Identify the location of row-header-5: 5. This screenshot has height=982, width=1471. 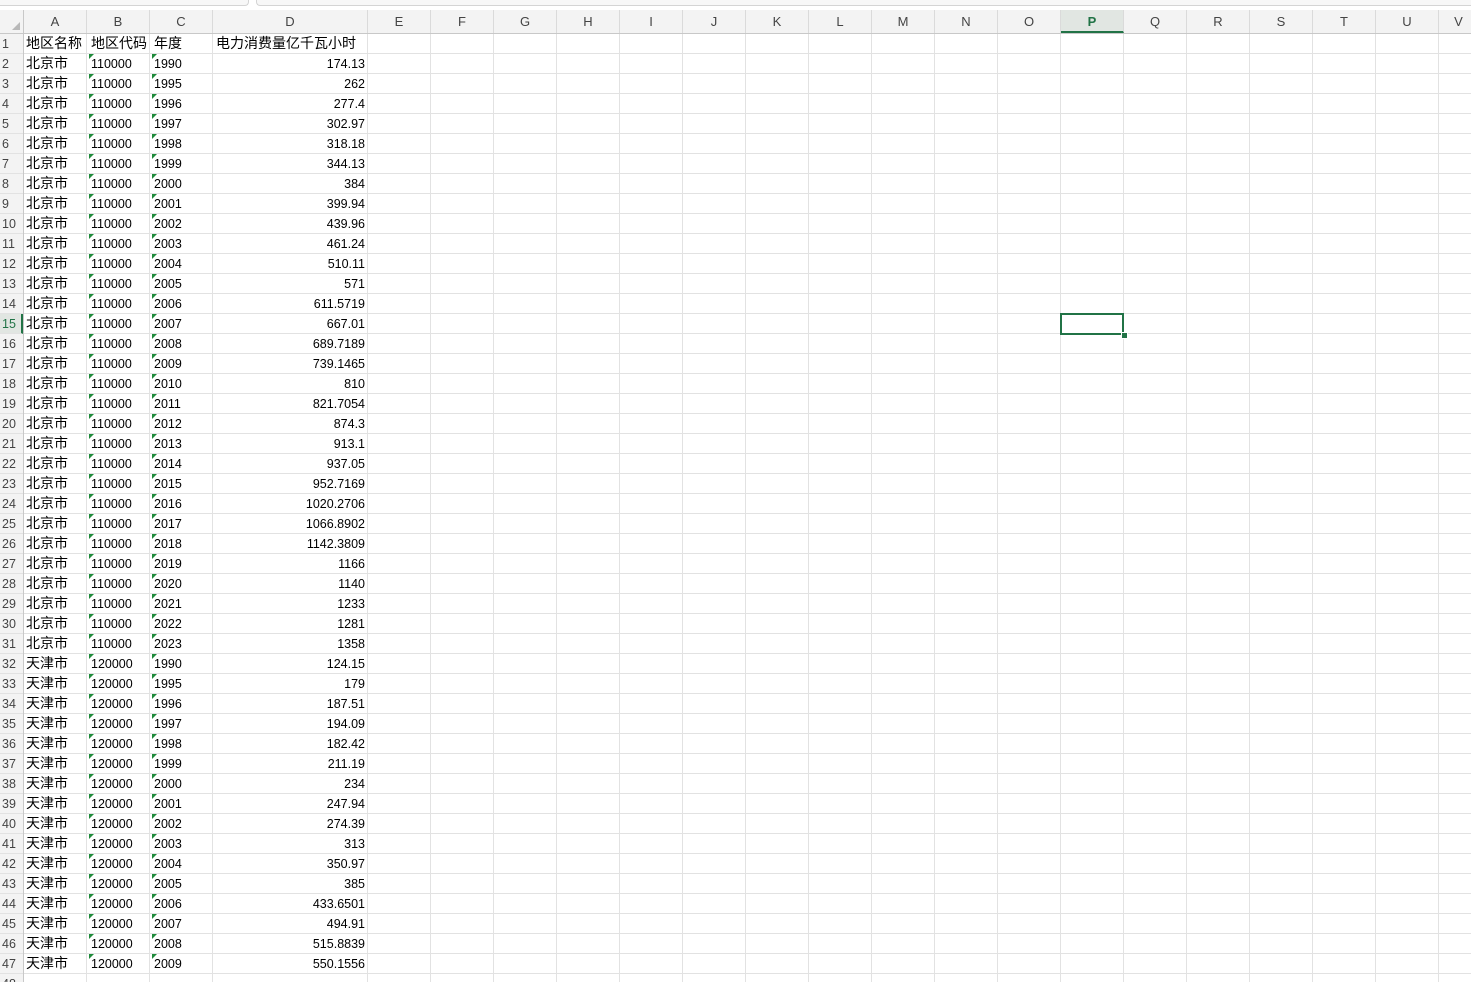
(11, 124).